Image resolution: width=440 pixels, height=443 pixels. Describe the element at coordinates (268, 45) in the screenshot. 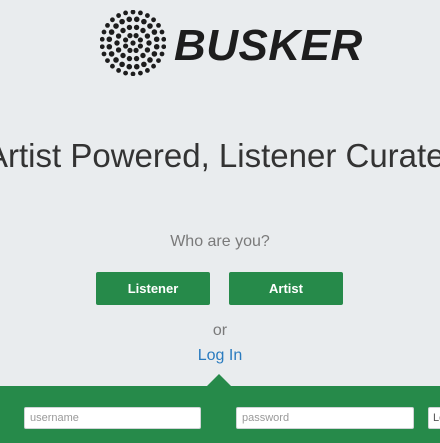

I see `brand-name: BUSKER` at that location.